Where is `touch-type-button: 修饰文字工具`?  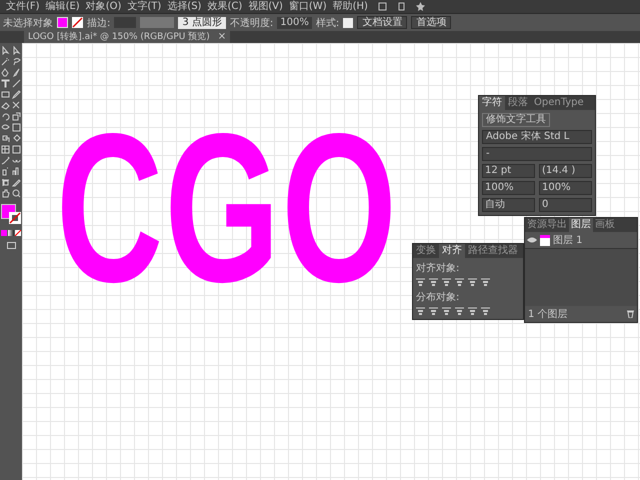 touch-type-button: 修饰文字工具 is located at coordinates (516, 120).